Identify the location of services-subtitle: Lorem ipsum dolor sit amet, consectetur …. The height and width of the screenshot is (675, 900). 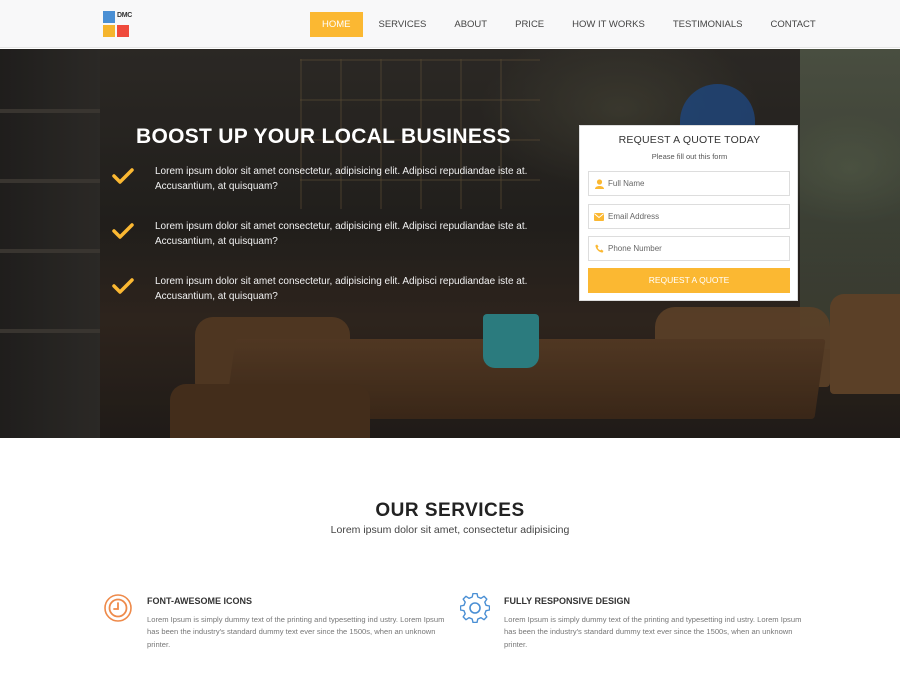
(450, 530).